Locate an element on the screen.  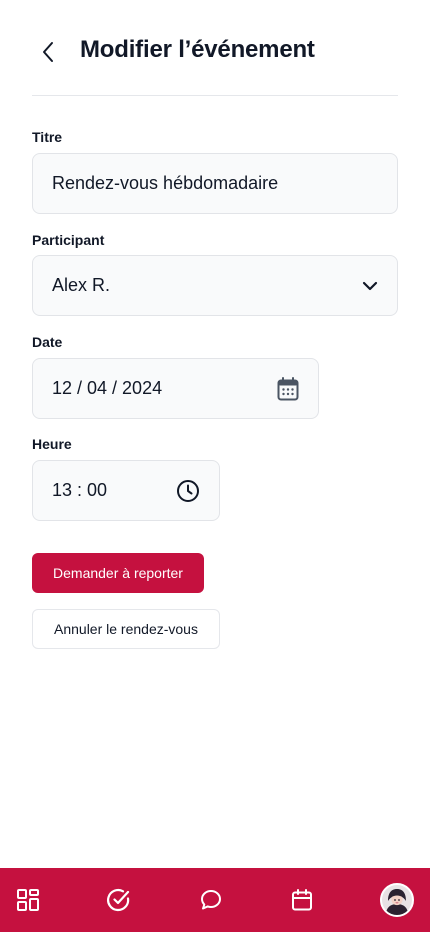
time-input: 13 : 00 is located at coordinates (126, 490).